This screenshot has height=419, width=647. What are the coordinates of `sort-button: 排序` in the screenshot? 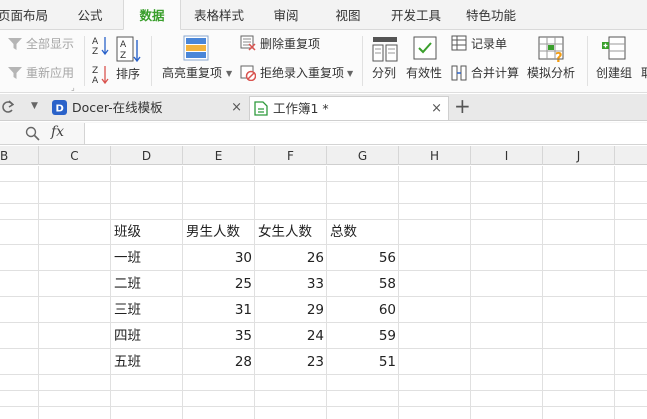 It's located at (128, 74).